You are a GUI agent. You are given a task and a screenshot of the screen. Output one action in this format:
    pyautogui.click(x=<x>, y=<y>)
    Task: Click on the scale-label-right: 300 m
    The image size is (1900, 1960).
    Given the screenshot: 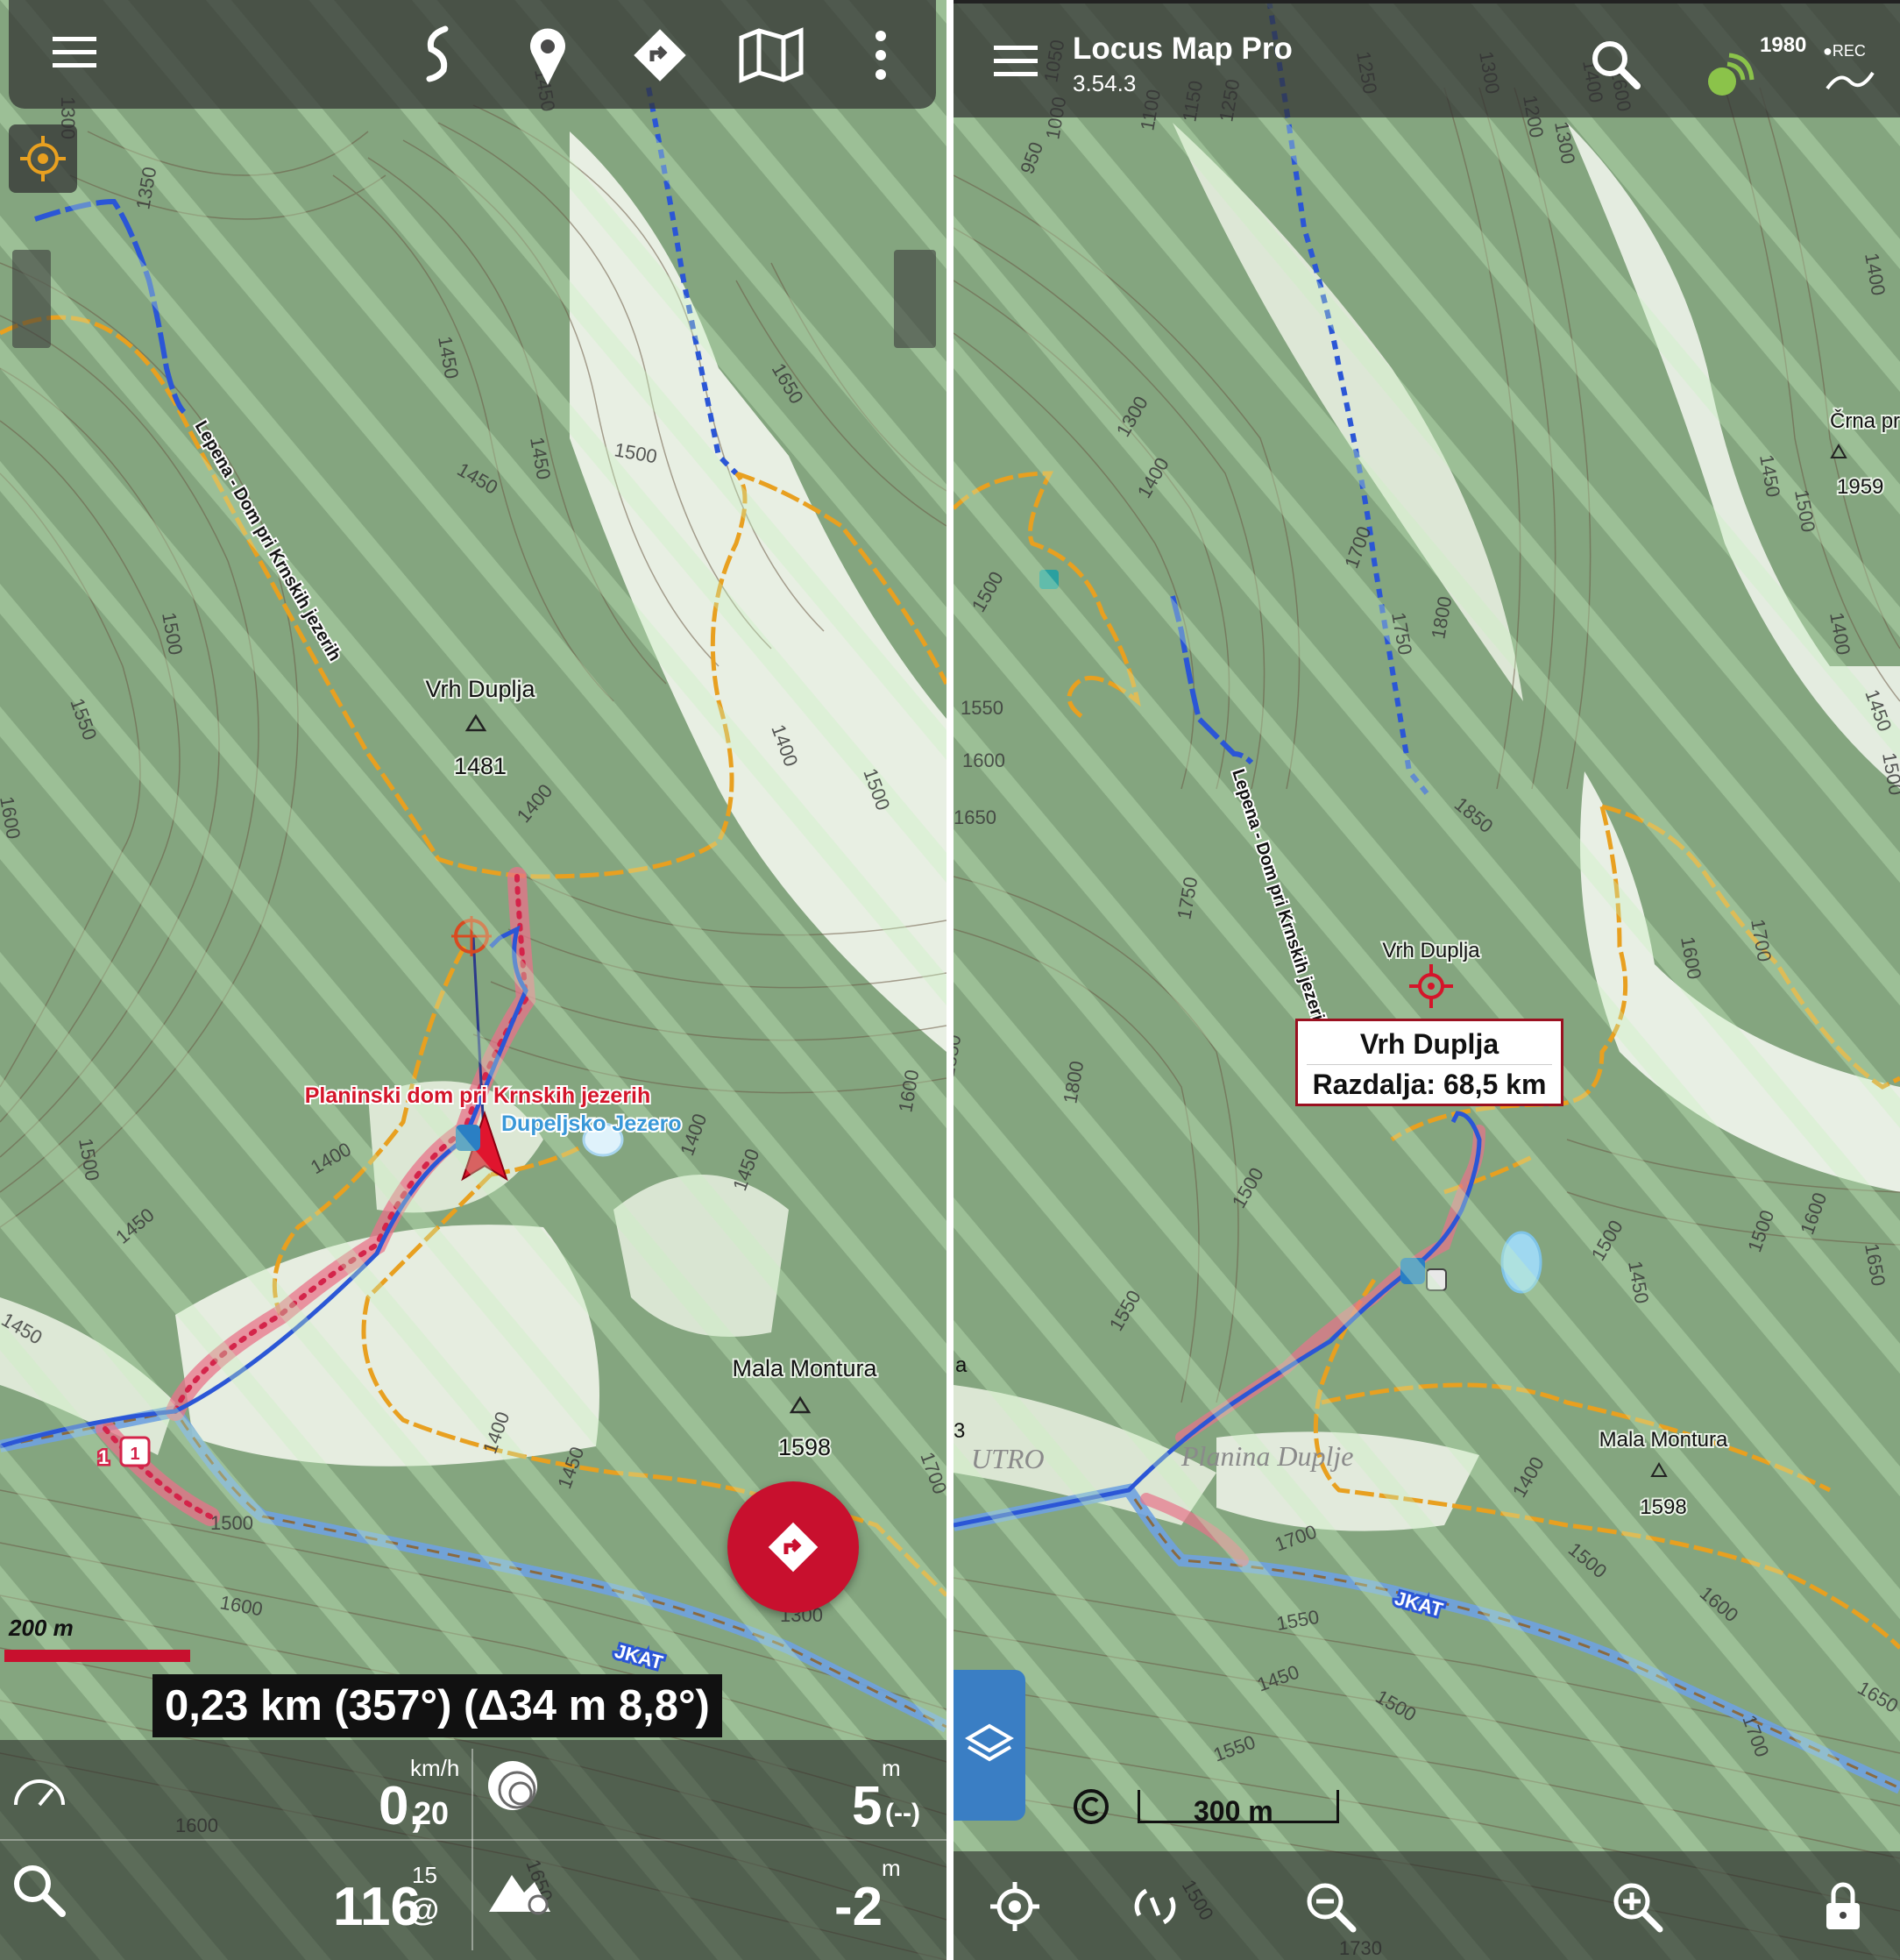 What is the action you would take?
    pyautogui.click(x=1233, y=1811)
    